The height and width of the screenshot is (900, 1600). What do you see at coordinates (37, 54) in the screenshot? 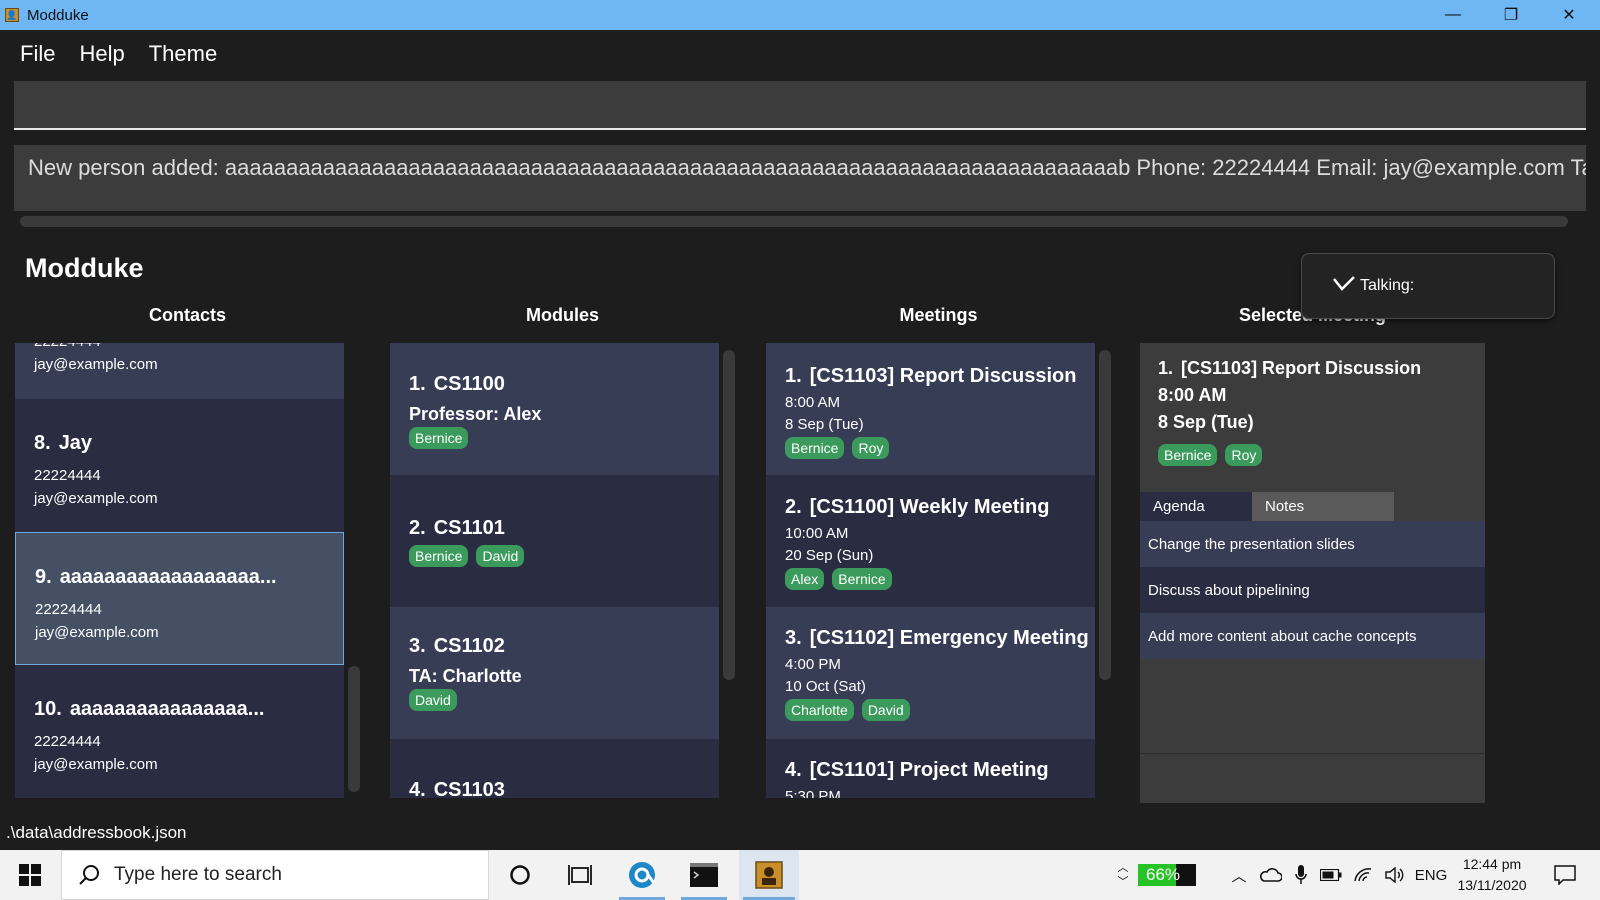
I see `menu-file: File` at bounding box center [37, 54].